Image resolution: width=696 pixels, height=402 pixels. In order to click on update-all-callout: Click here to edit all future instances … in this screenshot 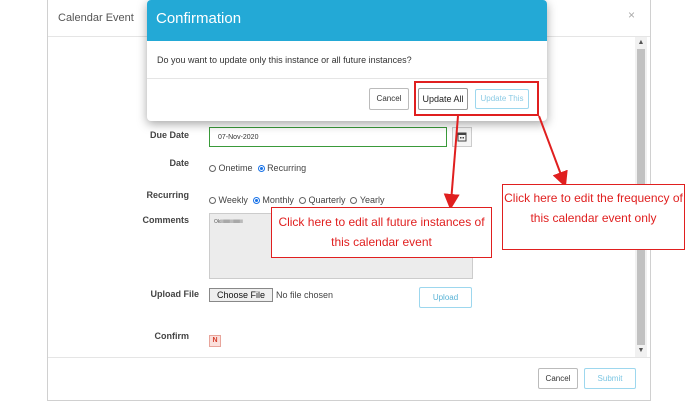, I will do `click(381, 232)`.